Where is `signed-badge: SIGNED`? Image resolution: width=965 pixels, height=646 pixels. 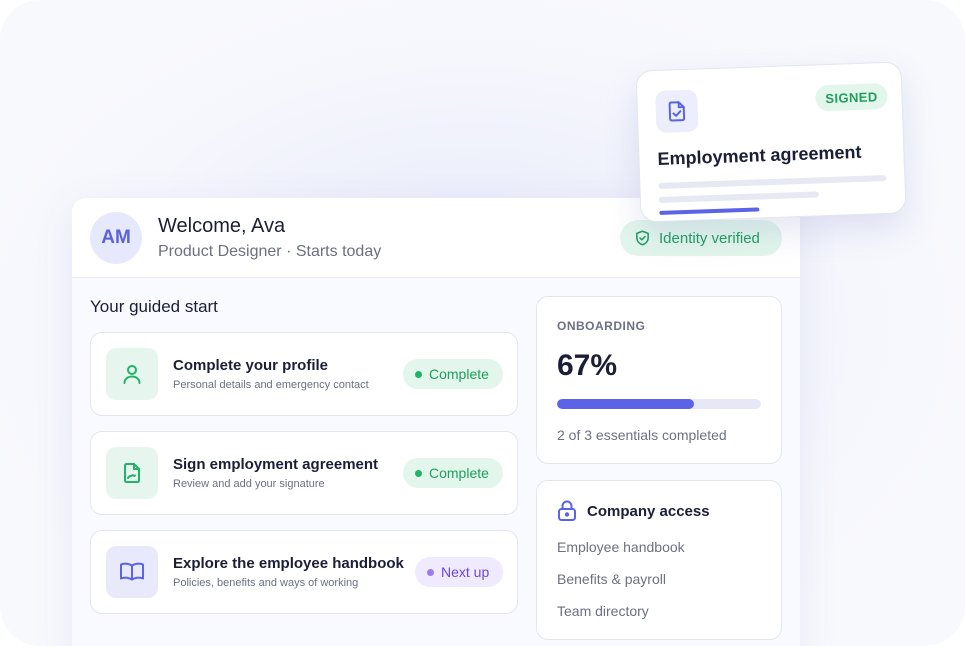 signed-badge: SIGNED is located at coordinates (851, 97).